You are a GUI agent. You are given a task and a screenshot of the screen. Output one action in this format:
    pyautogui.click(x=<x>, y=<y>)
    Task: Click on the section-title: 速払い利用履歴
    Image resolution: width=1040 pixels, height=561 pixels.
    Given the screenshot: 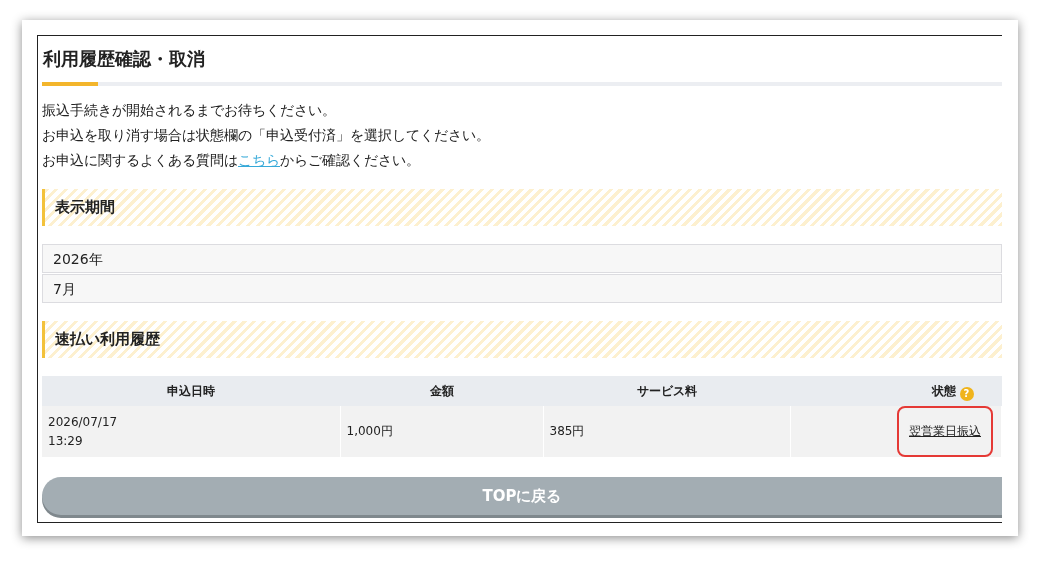 What is the action you would take?
    pyautogui.click(x=107, y=340)
    